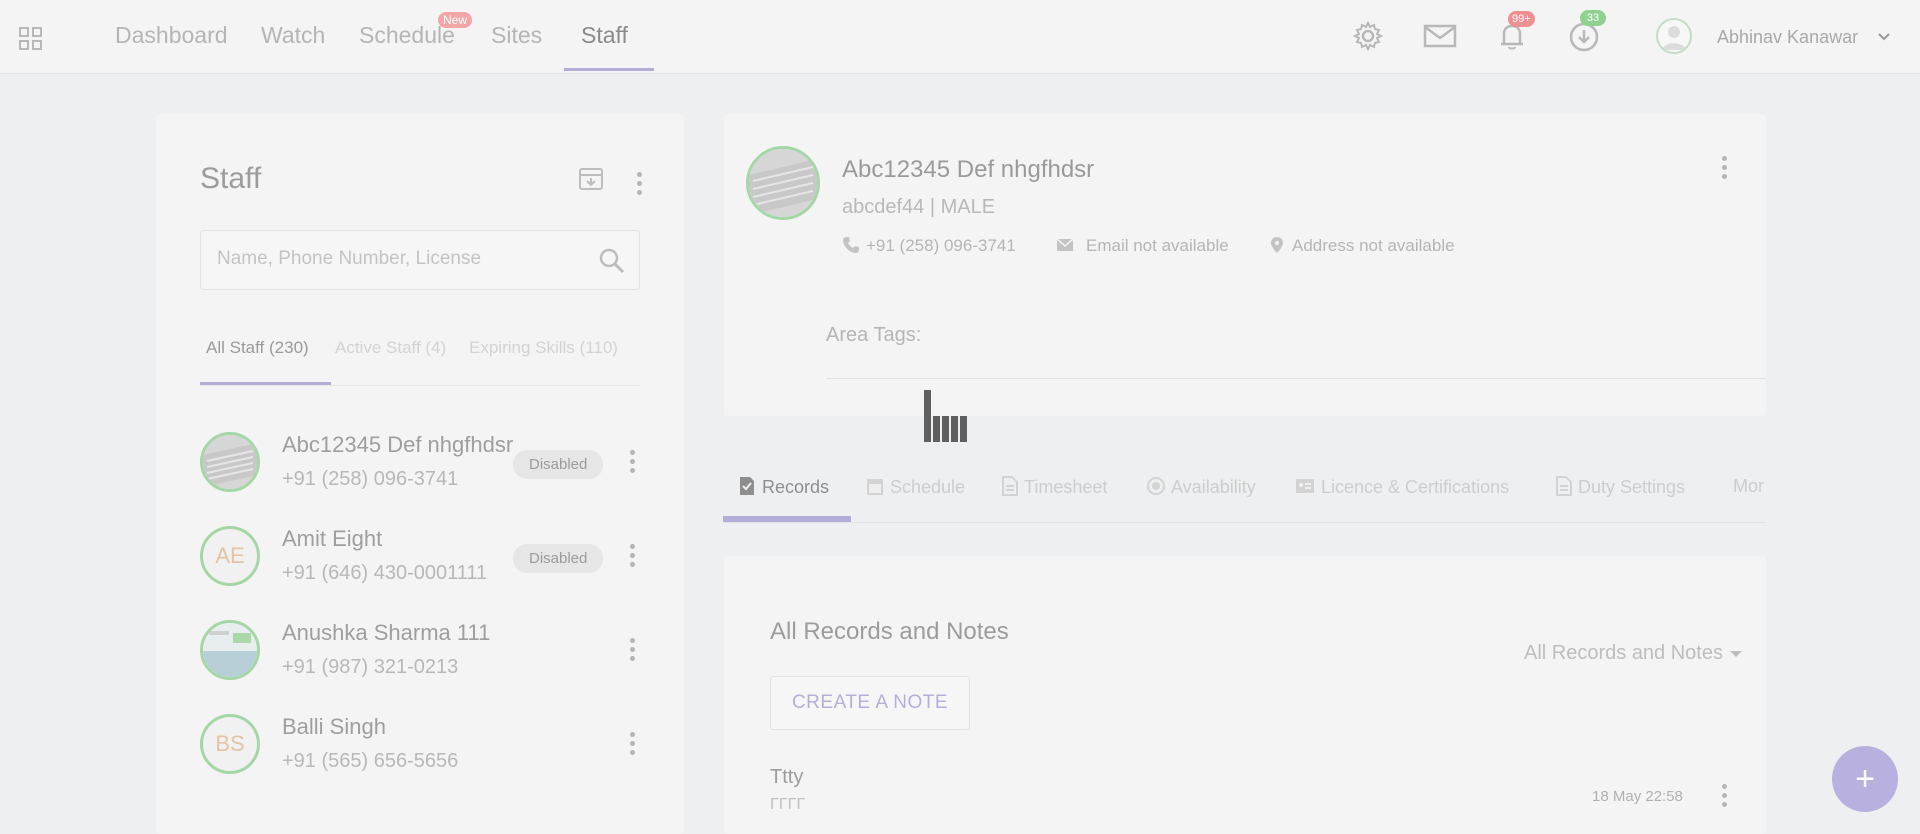 The image size is (1920, 834). I want to click on filter-active-indicator, so click(265, 383).